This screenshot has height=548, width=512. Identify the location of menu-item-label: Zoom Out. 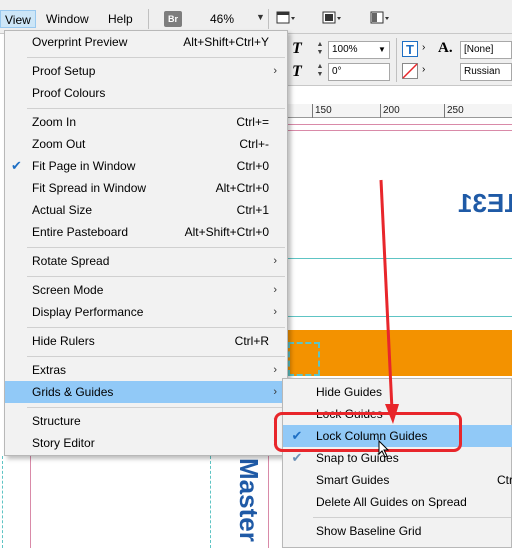
(59, 144).